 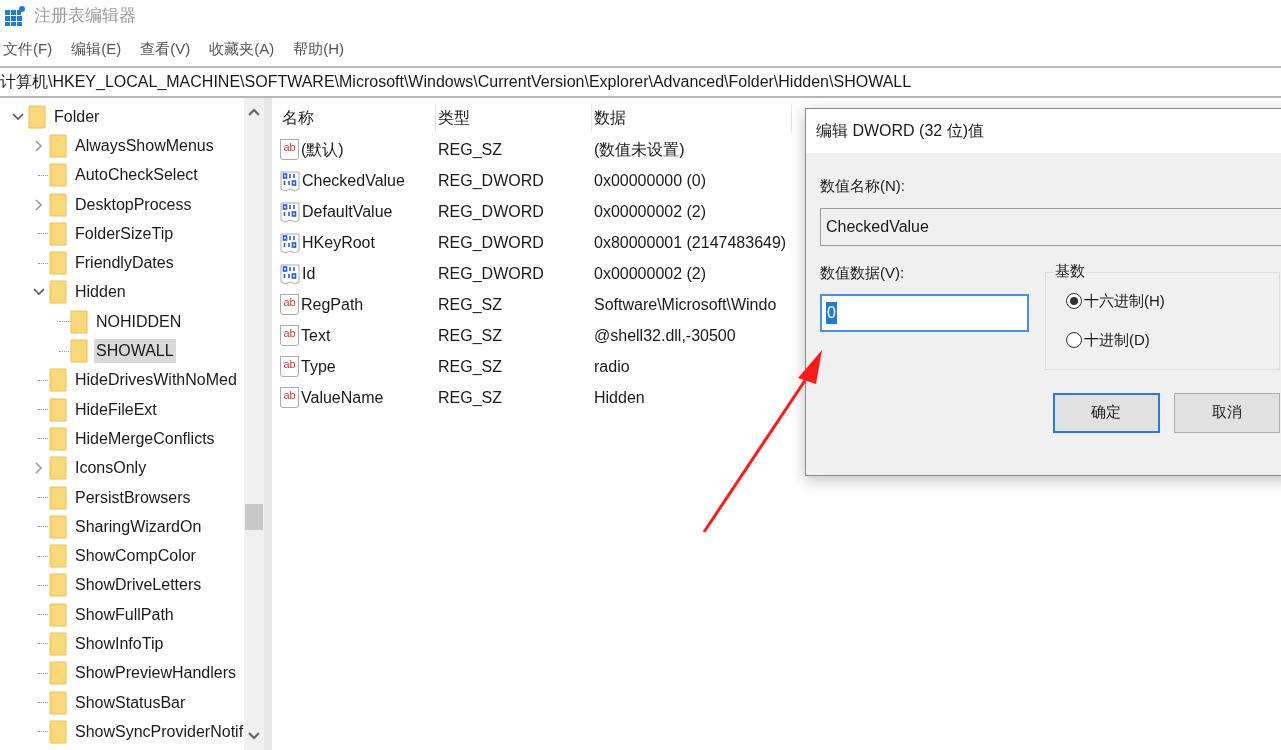 What do you see at coordinates (353, 180) in the screenshot?
I see `value-name: CheckedValue` at bounding box center [353, 180].